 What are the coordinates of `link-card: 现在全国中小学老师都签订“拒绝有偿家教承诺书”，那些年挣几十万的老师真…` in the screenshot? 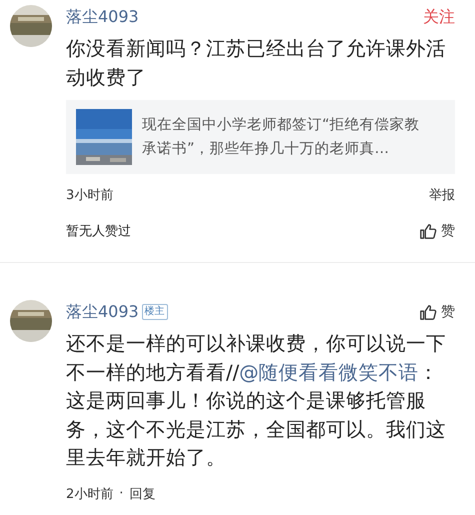 It's located at (260, 137).